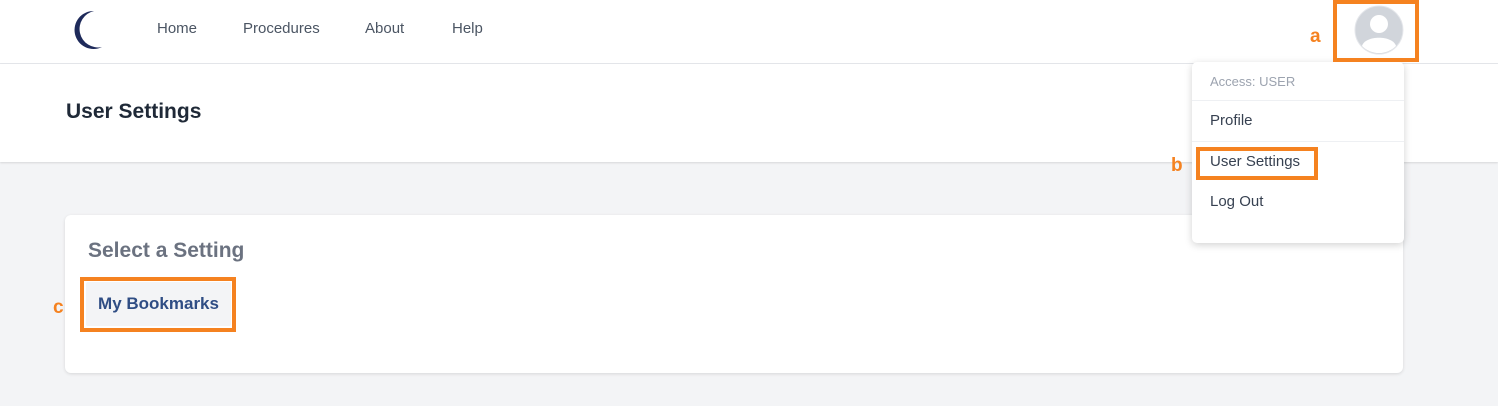  I want to click on user-settings-menu-item: User Settings, so click(1255, 161).